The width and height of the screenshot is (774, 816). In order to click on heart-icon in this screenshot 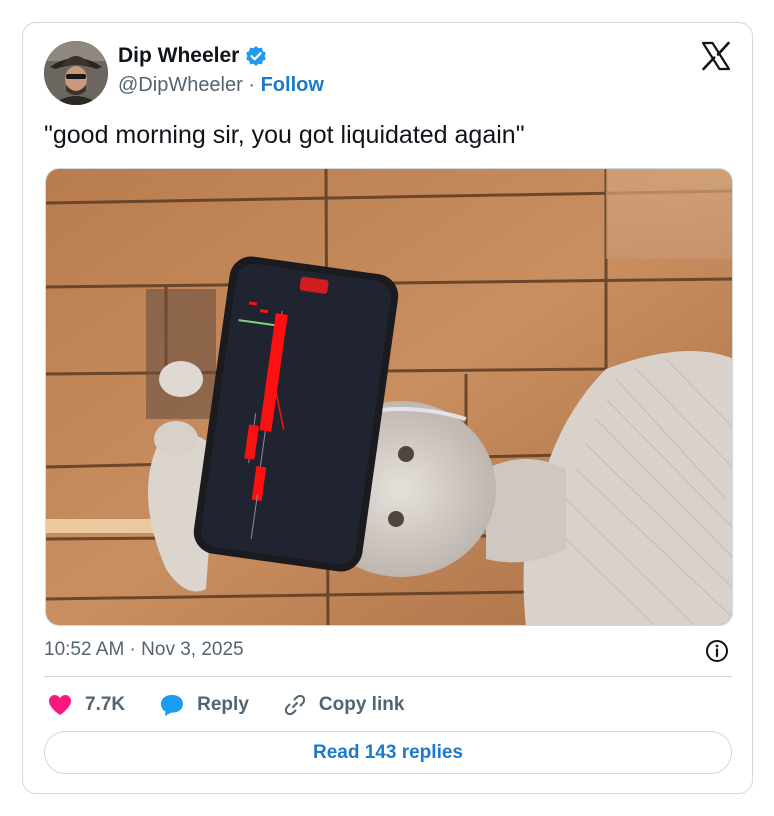, I will do `click(60, 705)`.